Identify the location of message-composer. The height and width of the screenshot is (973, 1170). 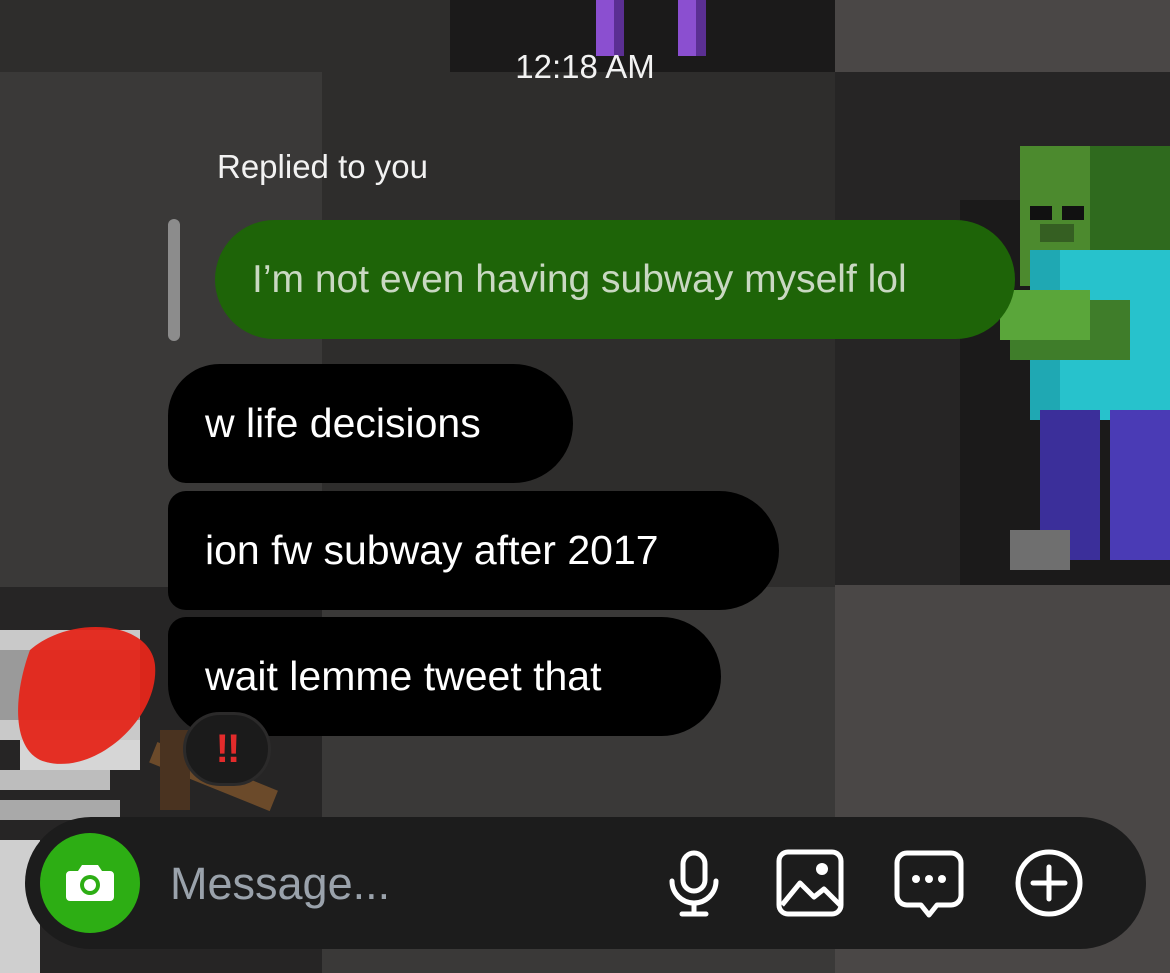
(585, 883).